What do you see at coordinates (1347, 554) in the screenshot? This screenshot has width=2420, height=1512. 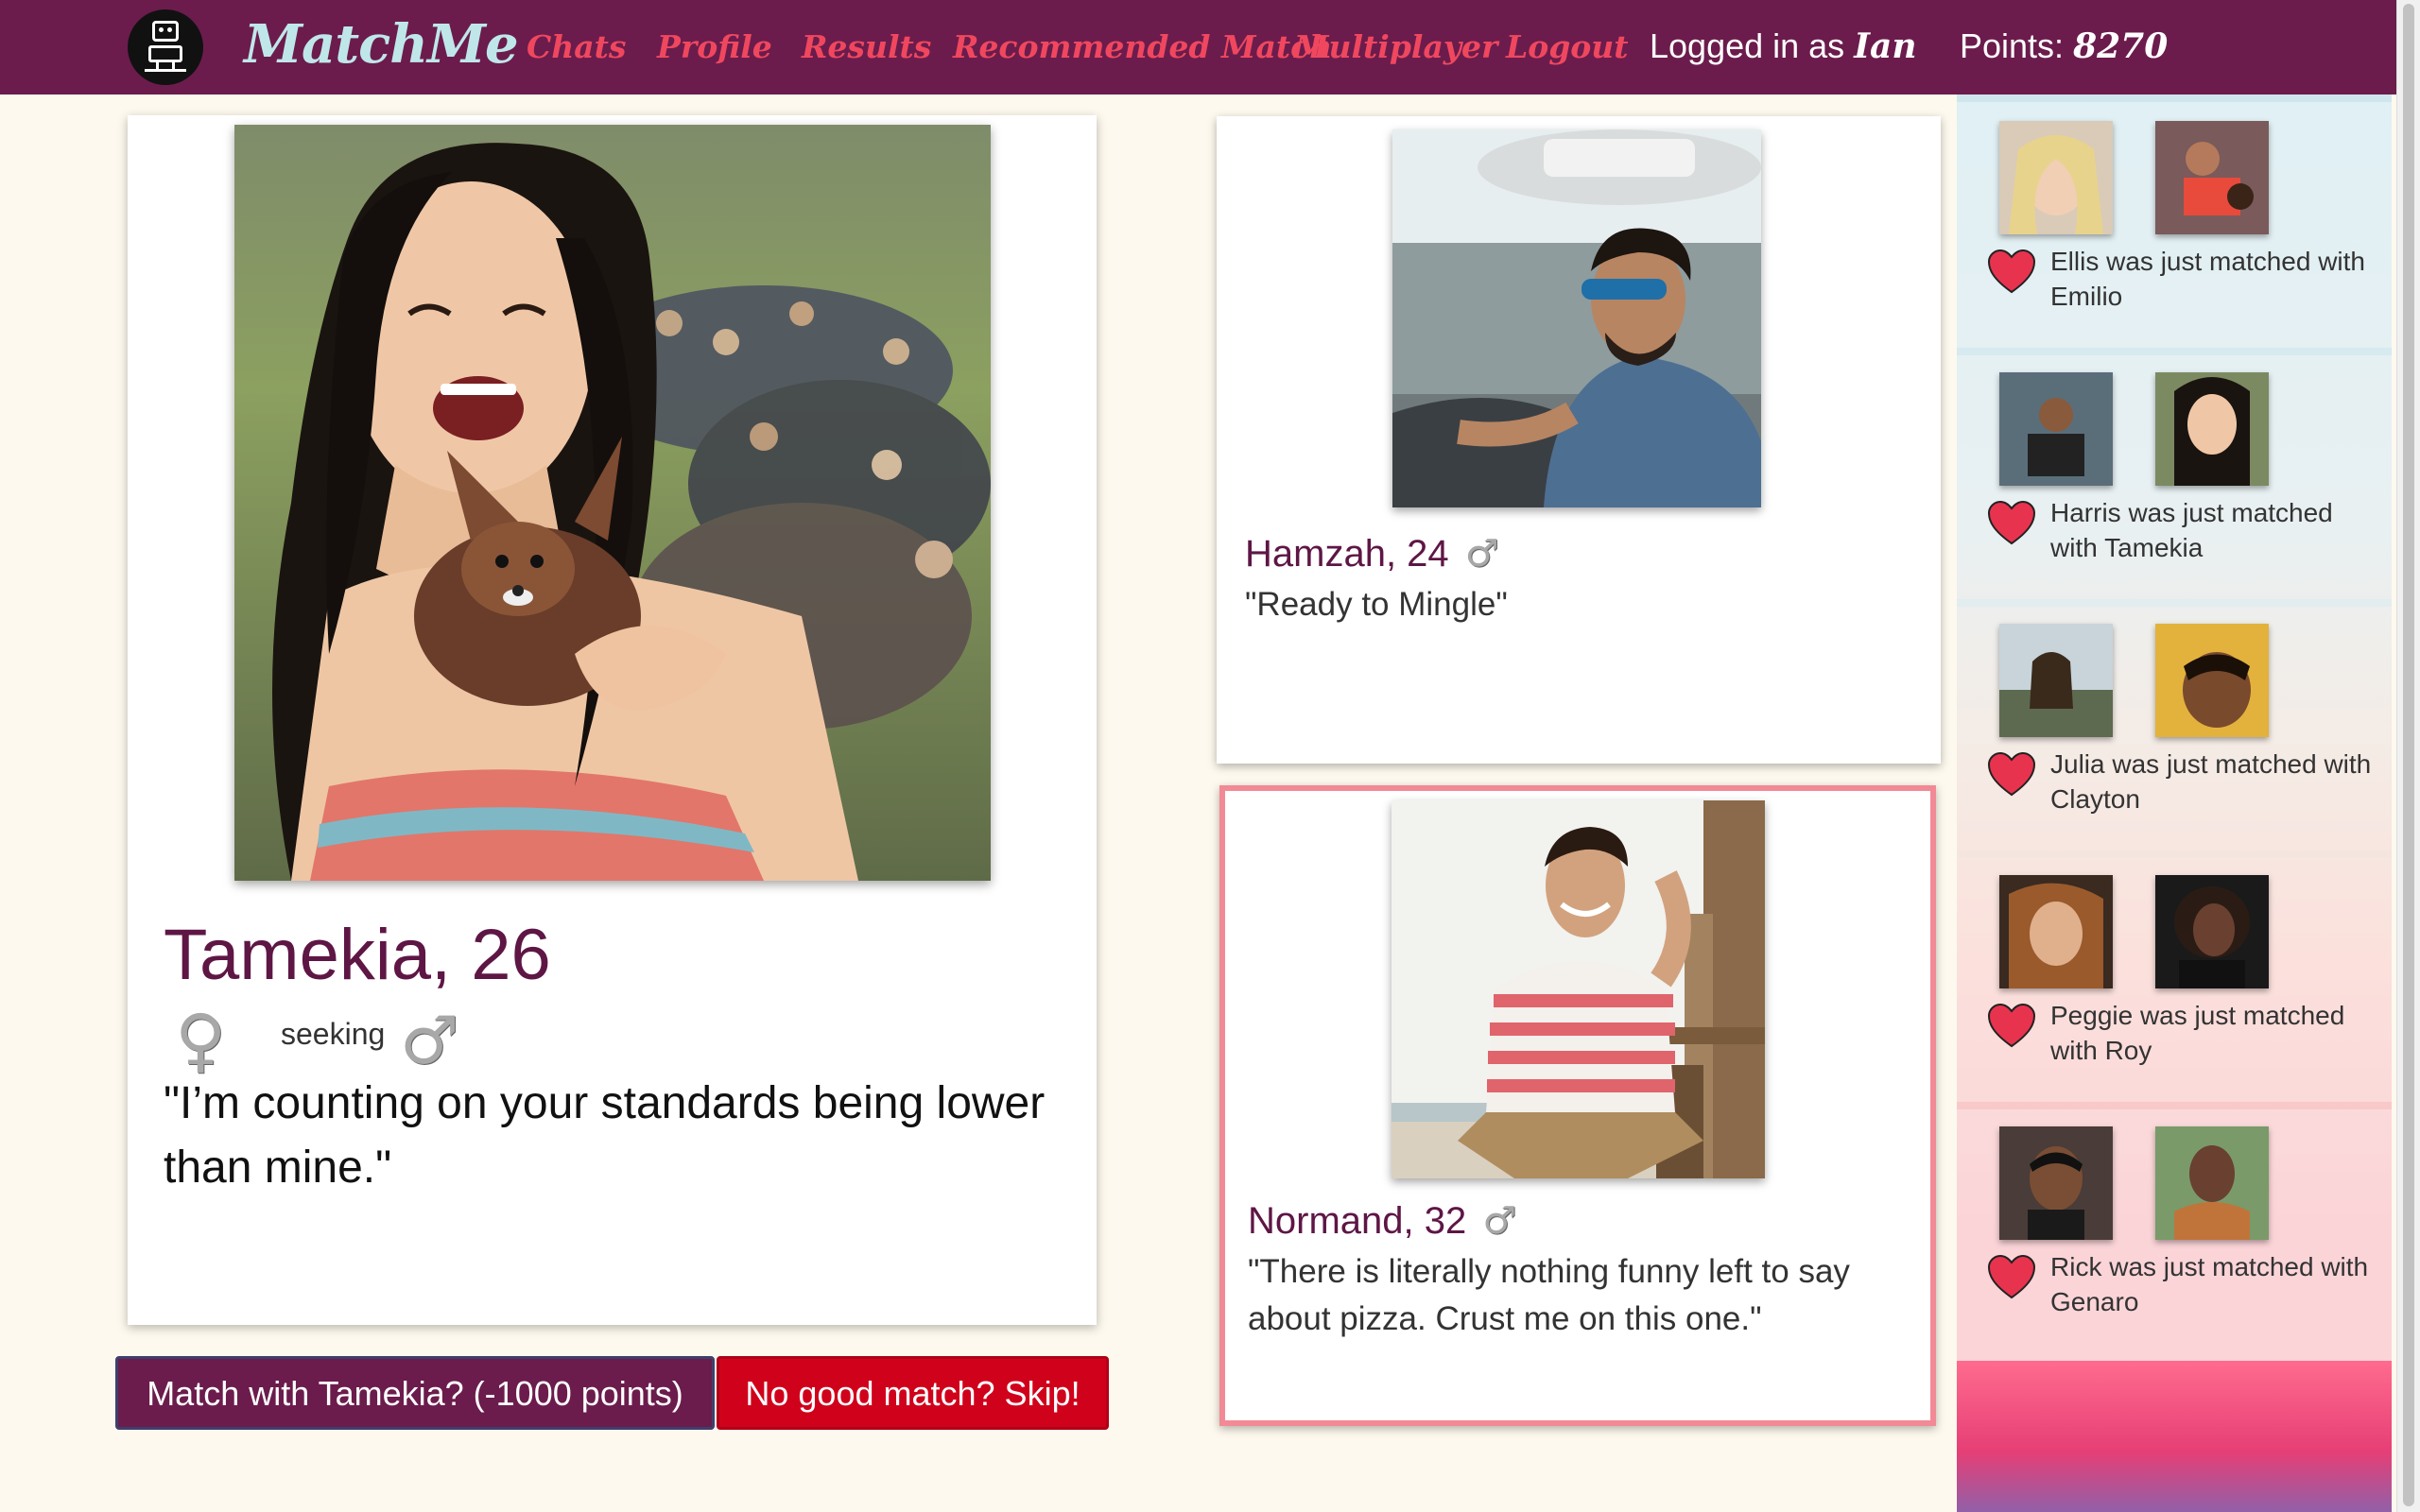 I see `candidate-name-text: Hamzah, 24` at bounding box center [1347, 554].